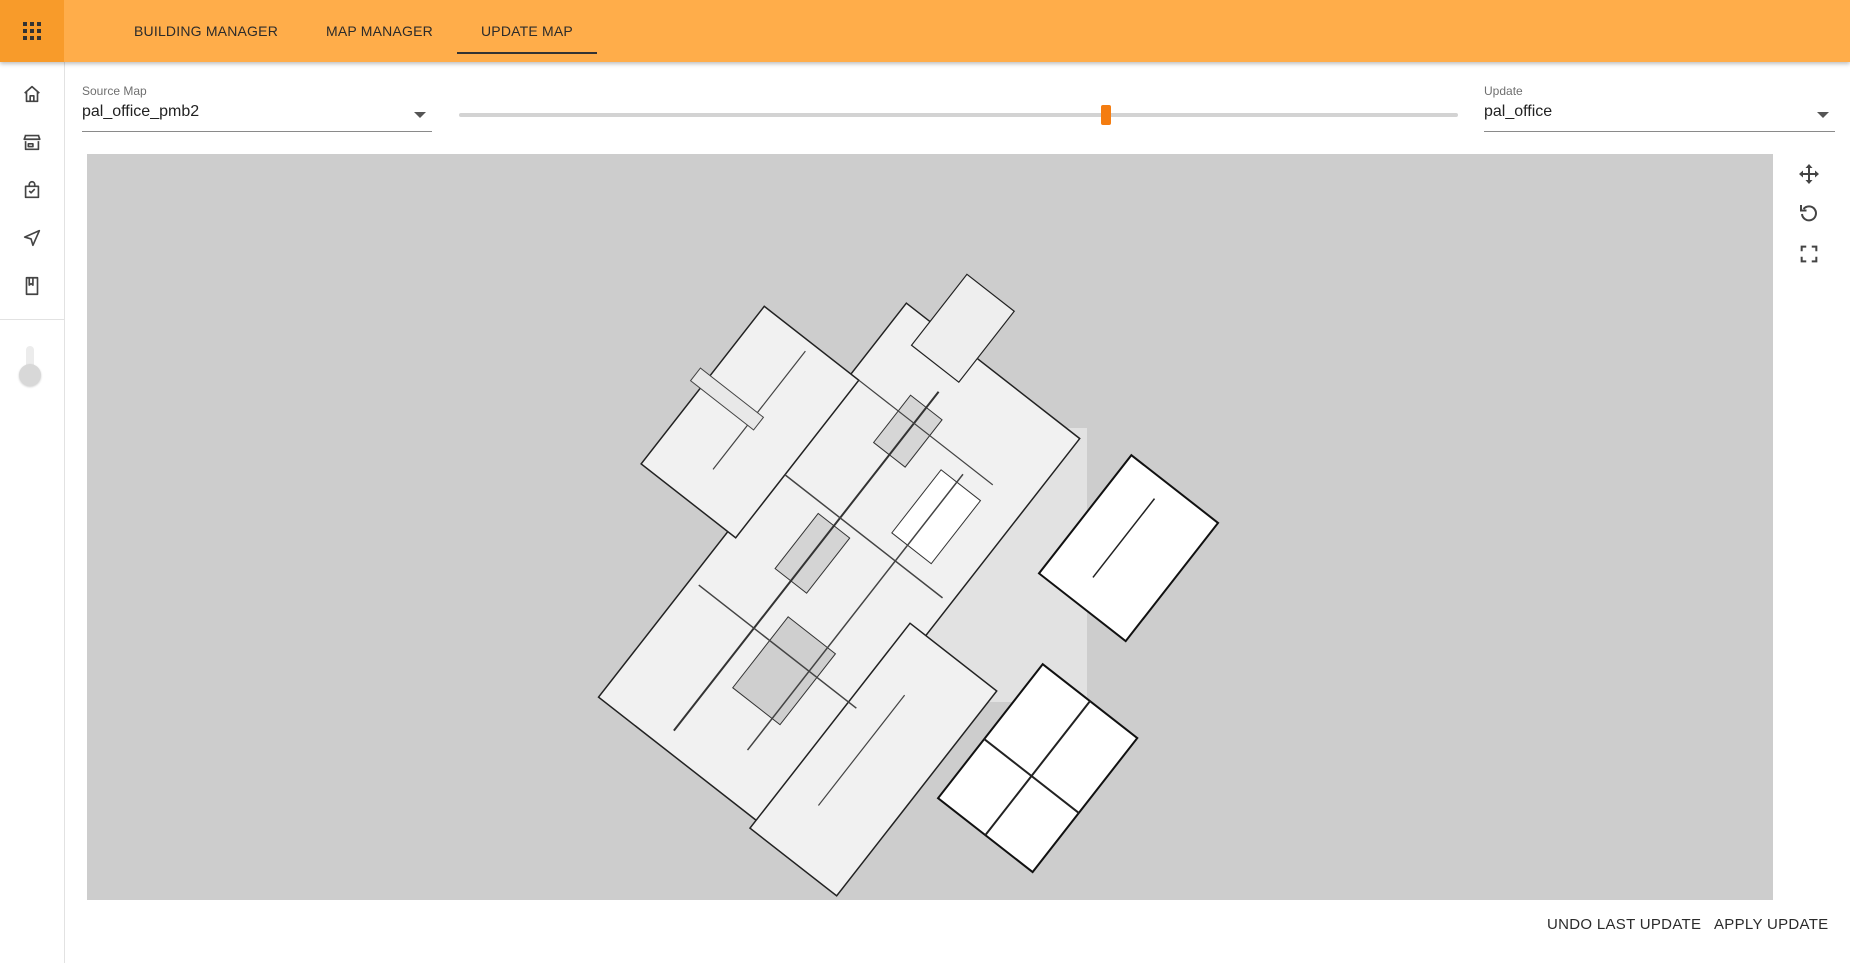  I want to click on tab-map-manager: MAP MANAGER, so click(379, 31).